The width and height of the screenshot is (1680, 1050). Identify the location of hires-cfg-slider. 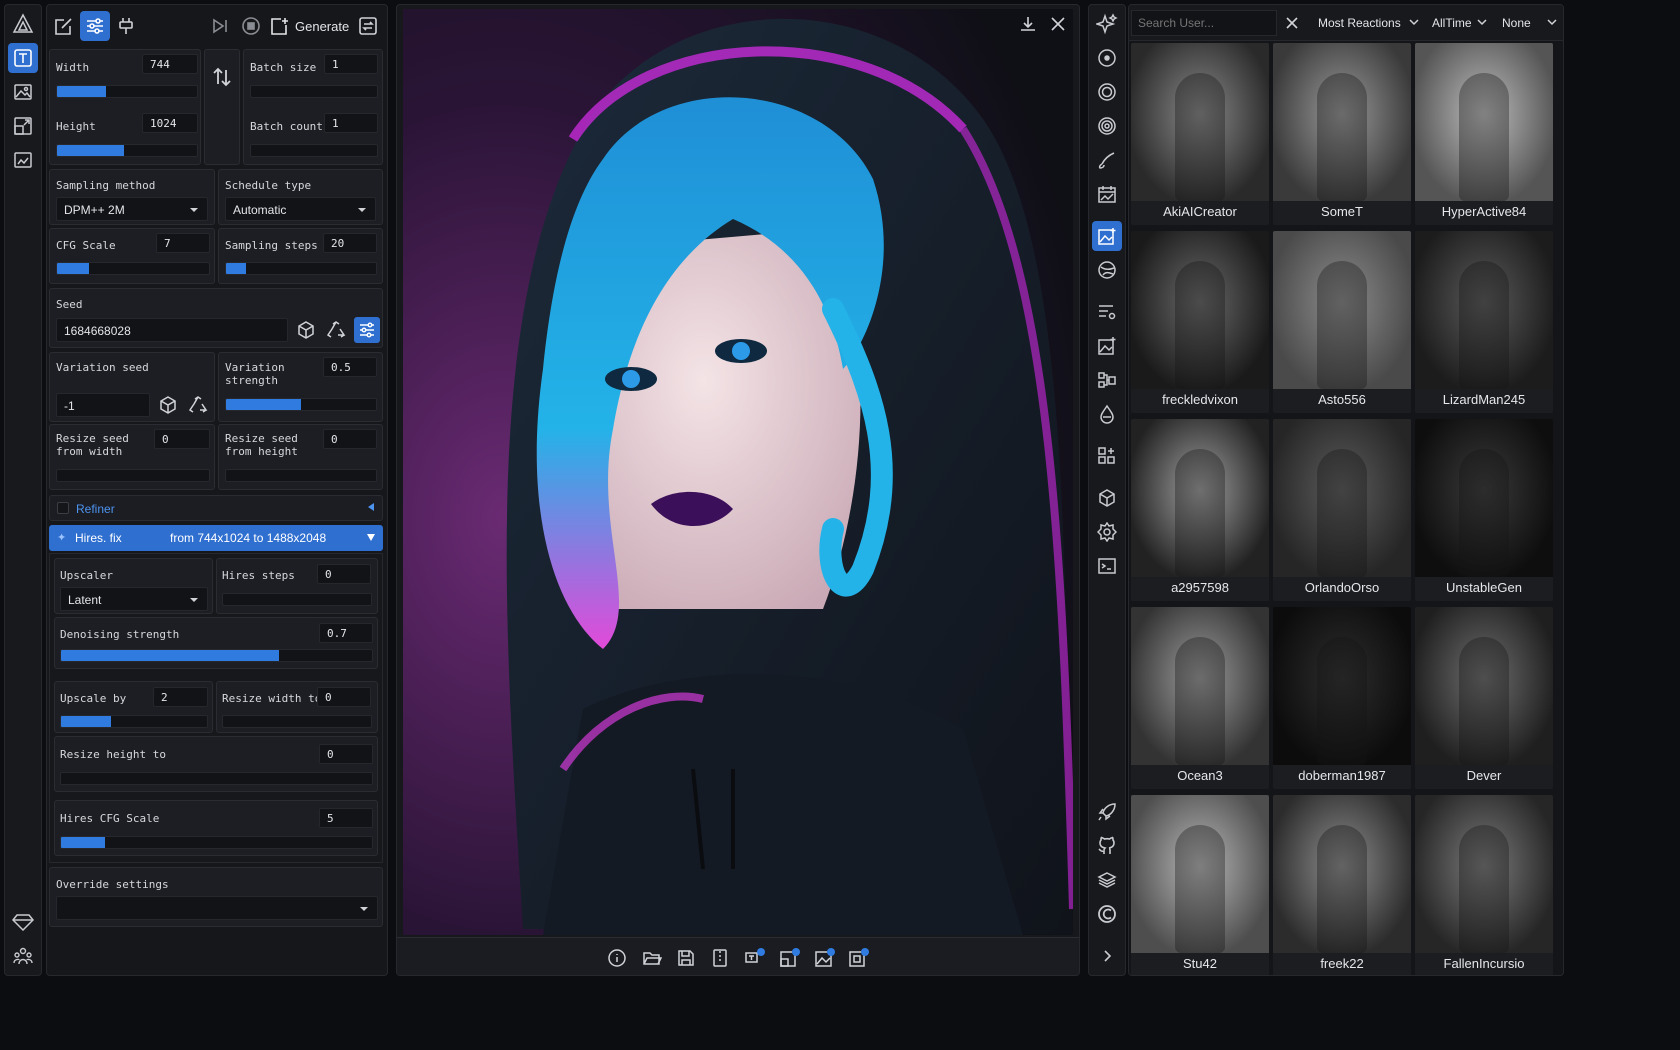
(216, 842).